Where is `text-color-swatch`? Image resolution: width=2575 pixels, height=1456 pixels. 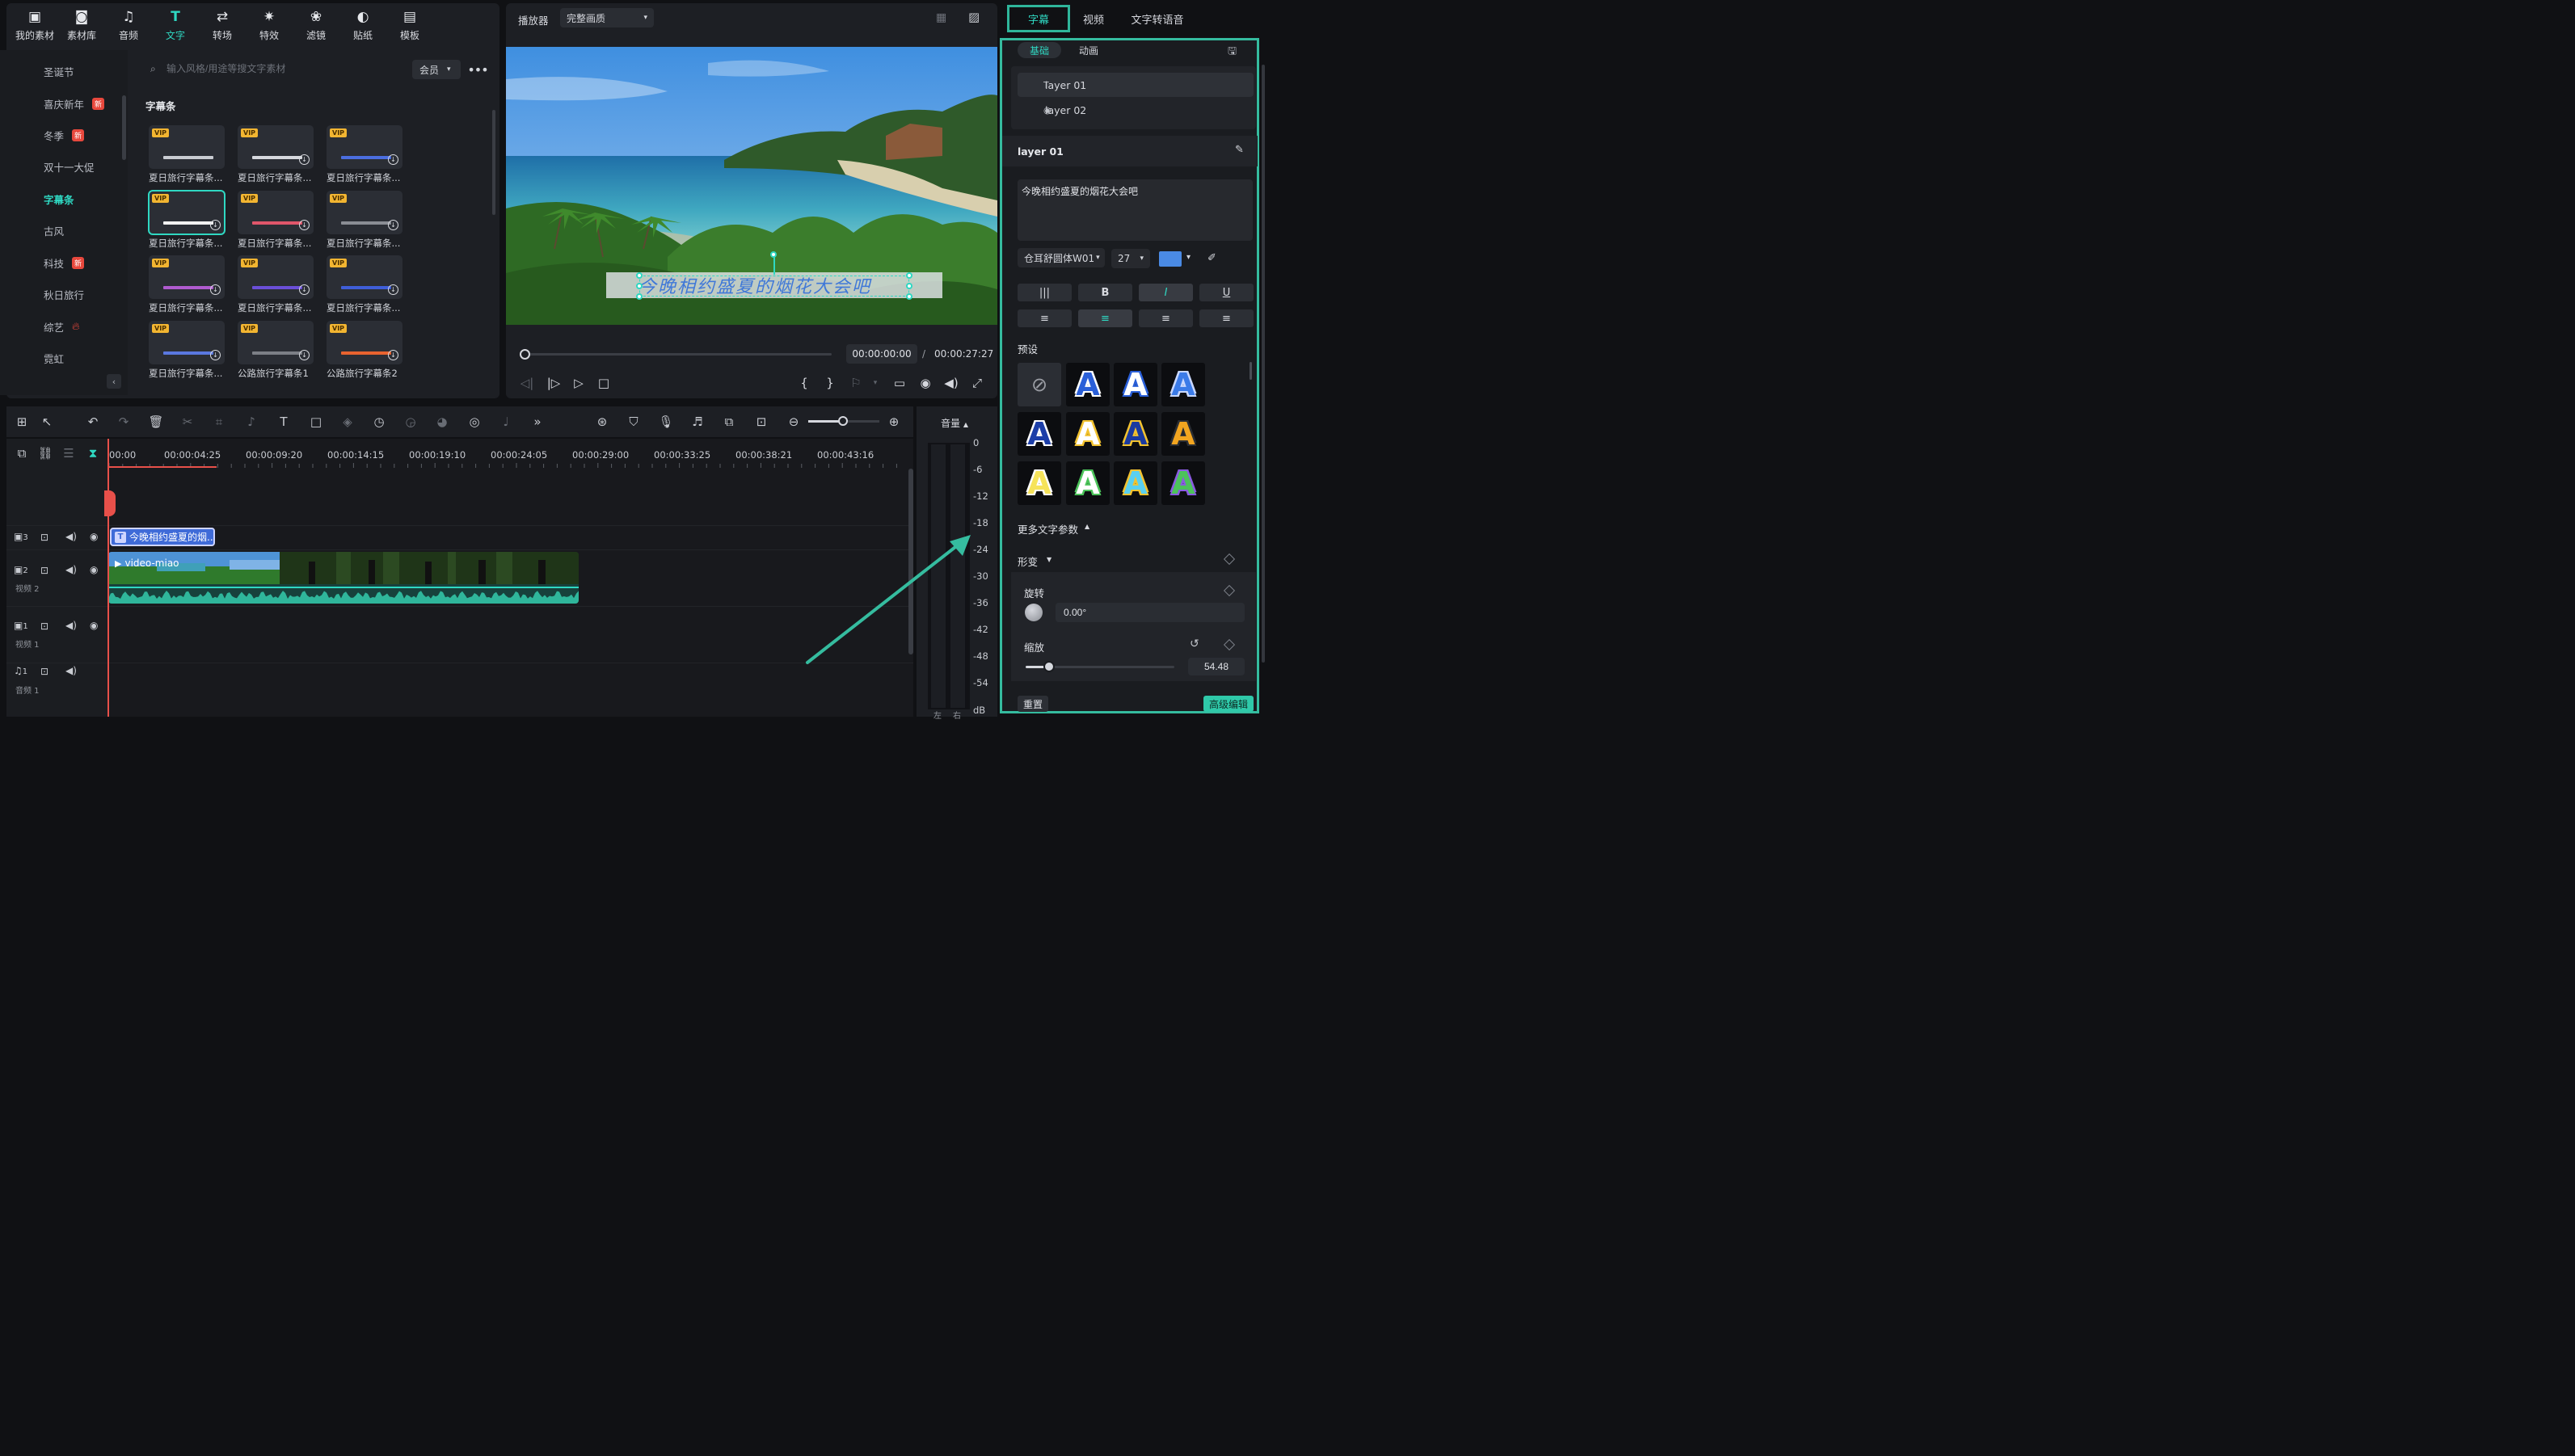
text-color-swatch is located at coordinates (1170, 259).